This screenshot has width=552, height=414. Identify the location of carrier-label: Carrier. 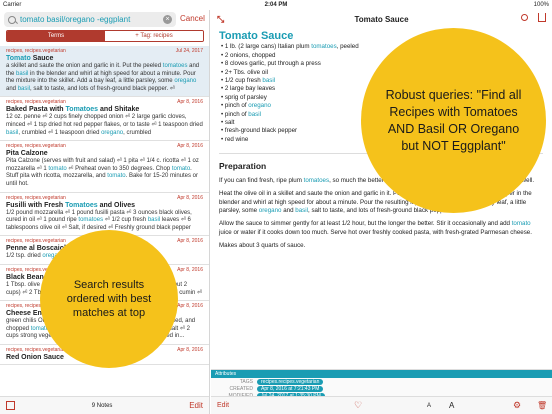
(12, 5).